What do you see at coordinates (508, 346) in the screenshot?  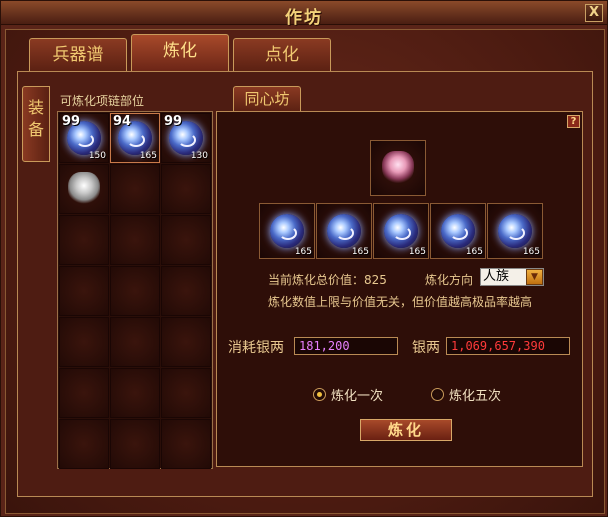 I see `silver-value-field: 1,069,657,390` at bounding box center [508, 346].